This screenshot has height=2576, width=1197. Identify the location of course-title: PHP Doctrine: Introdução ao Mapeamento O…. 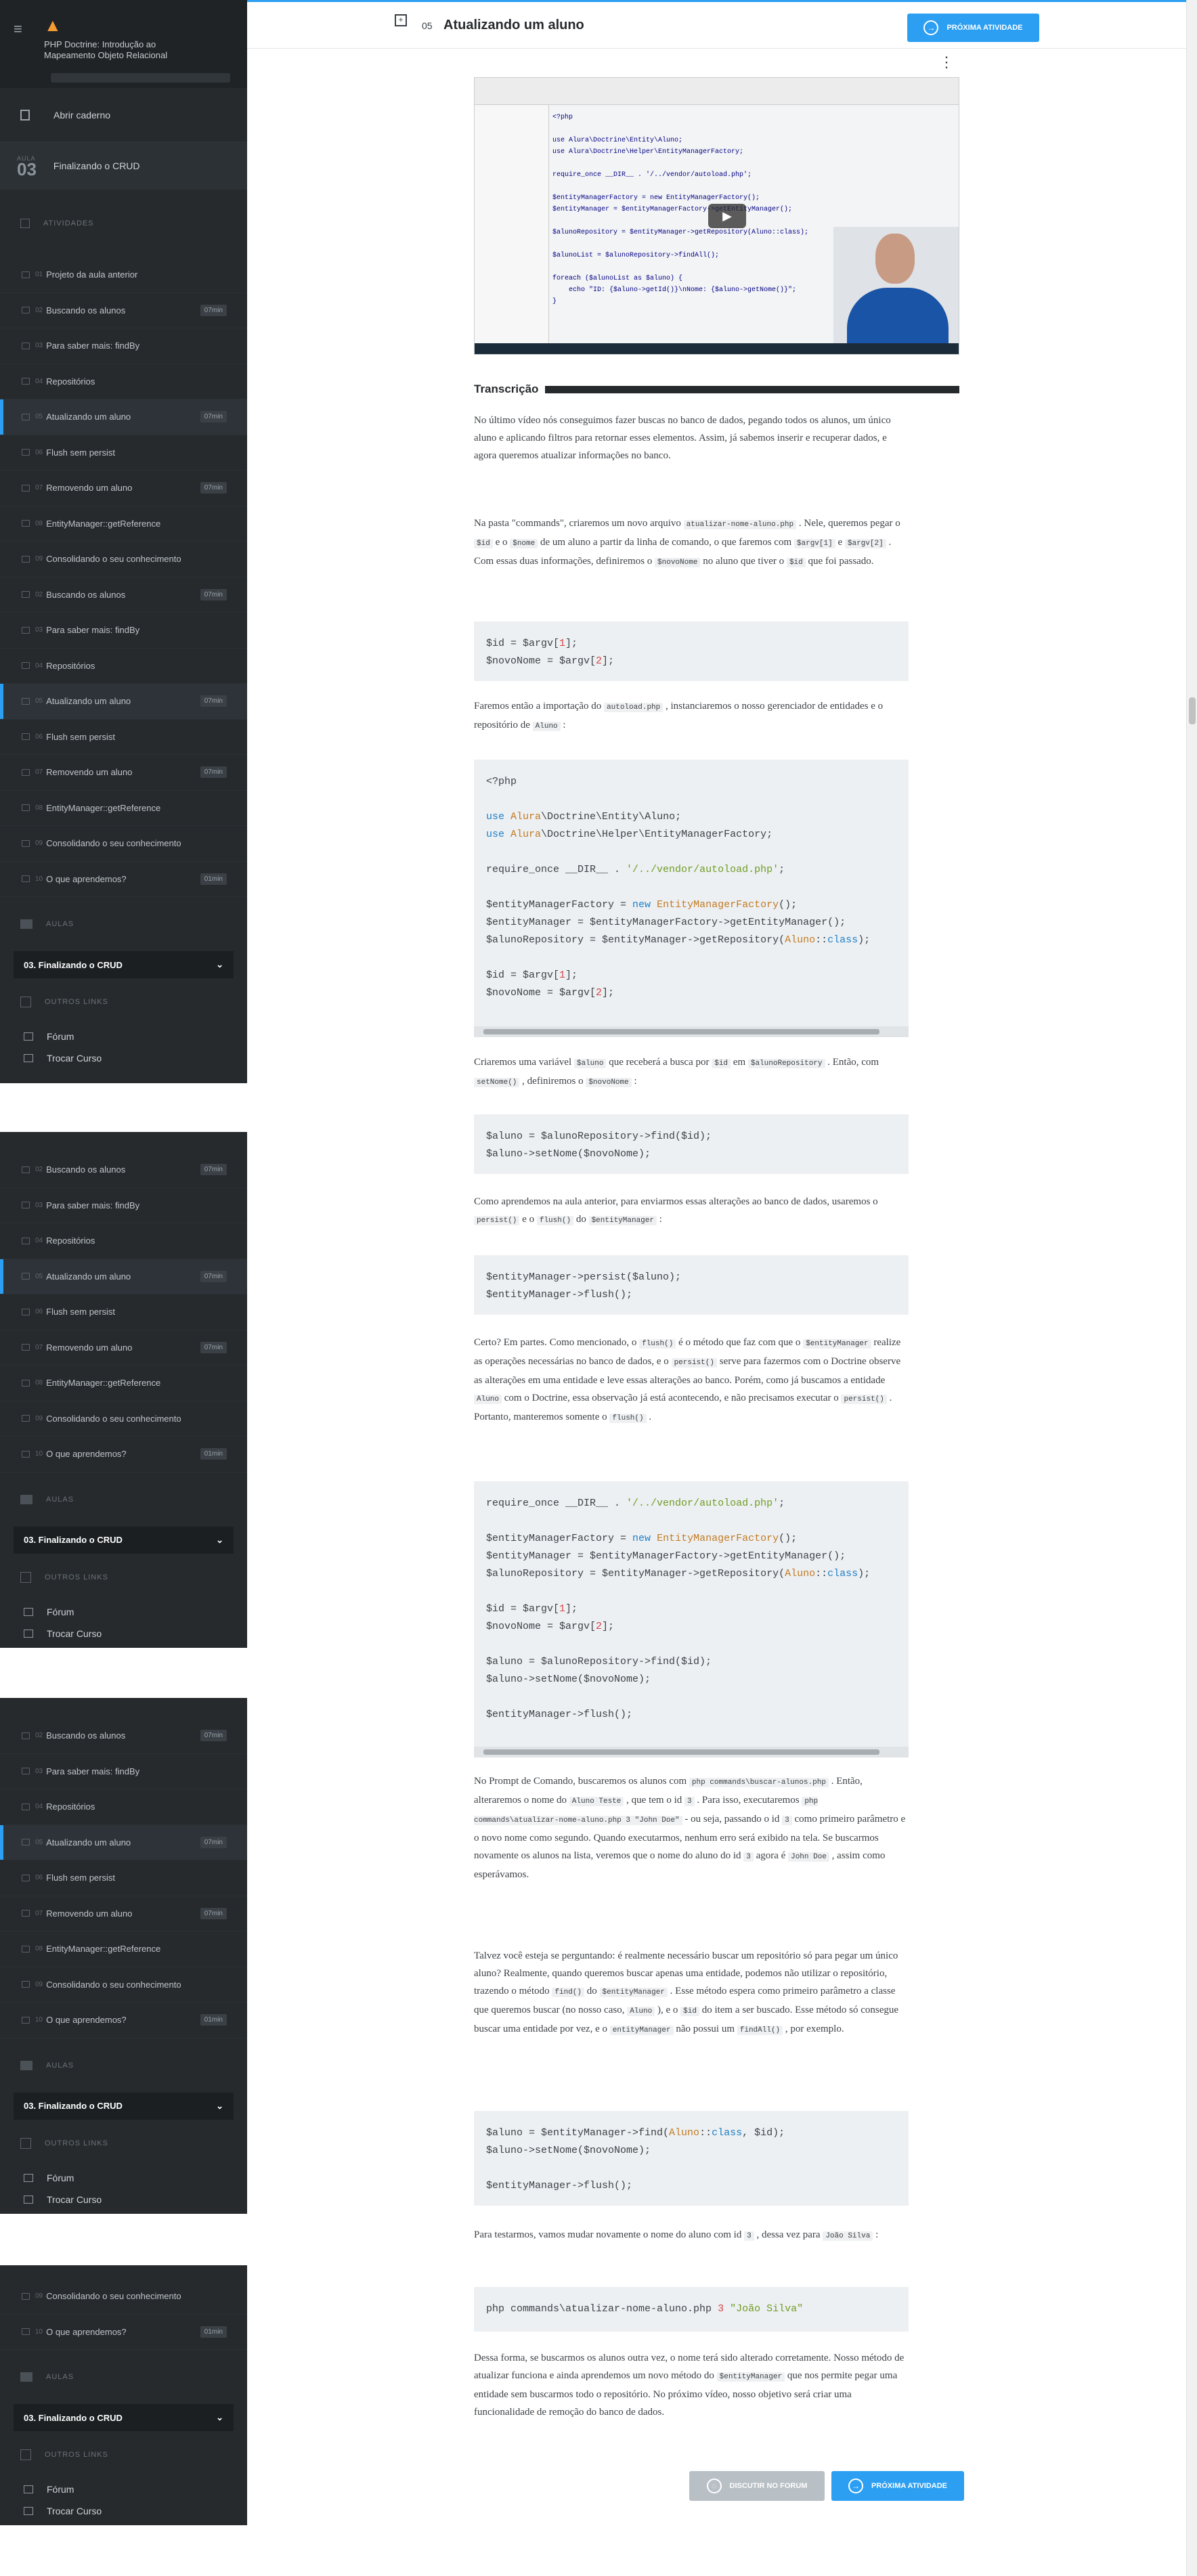
(106, 49).